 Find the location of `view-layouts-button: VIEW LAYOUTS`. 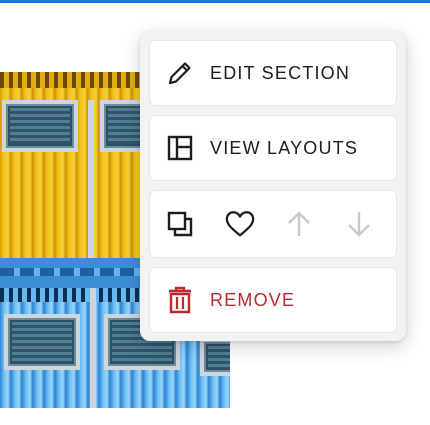

view-layouts-button: VIEW LAYOUTS is located at coordinates (273, 148).